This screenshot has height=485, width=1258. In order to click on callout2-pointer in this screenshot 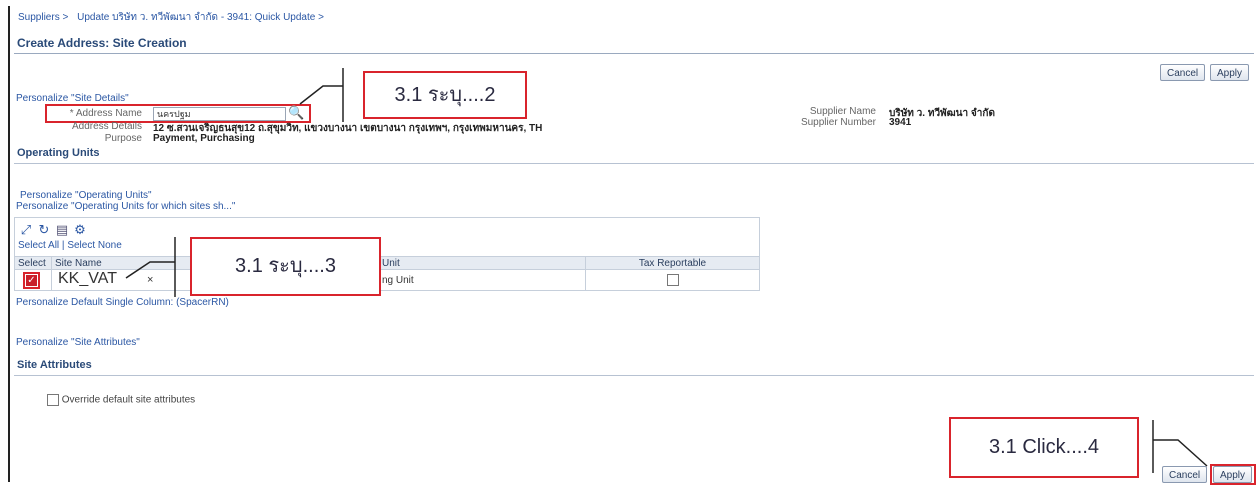, I will do `click(321, 95)`.